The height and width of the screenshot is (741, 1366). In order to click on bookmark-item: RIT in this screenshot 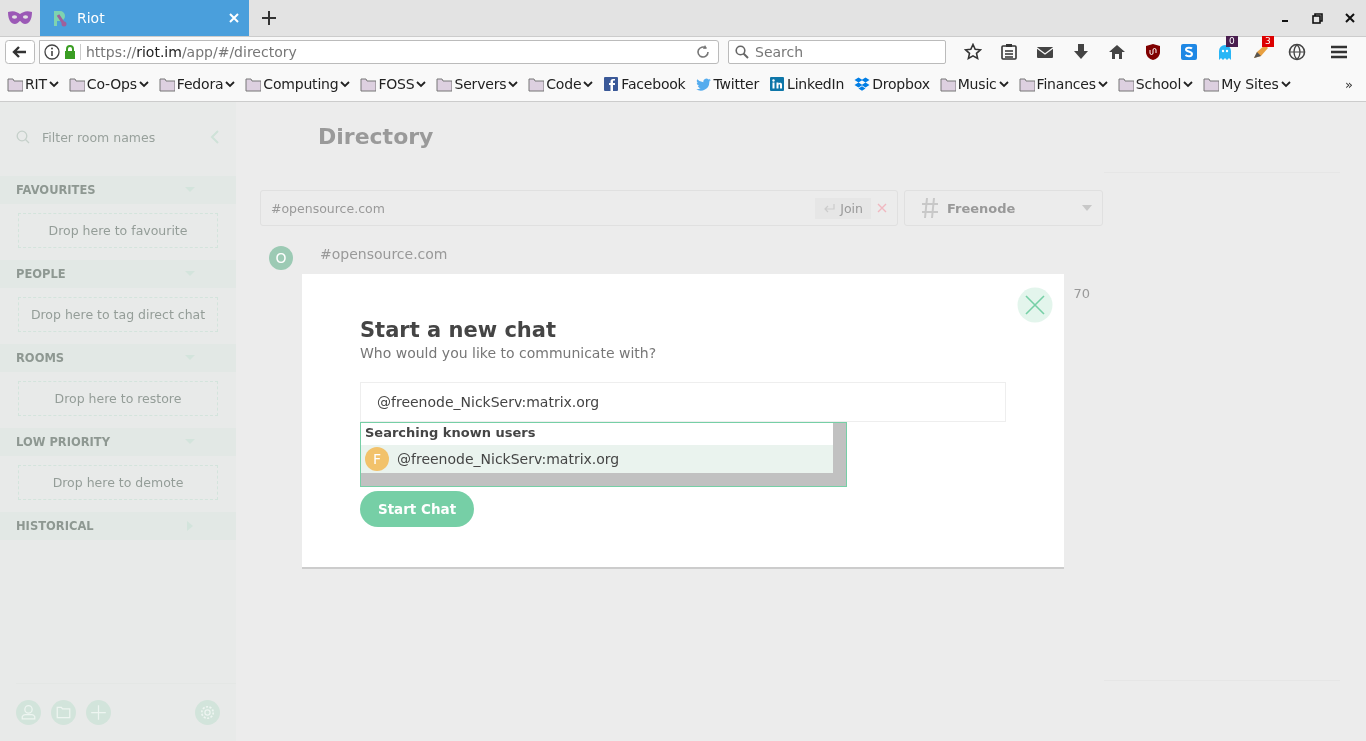, I will do `click(33, 84)`.